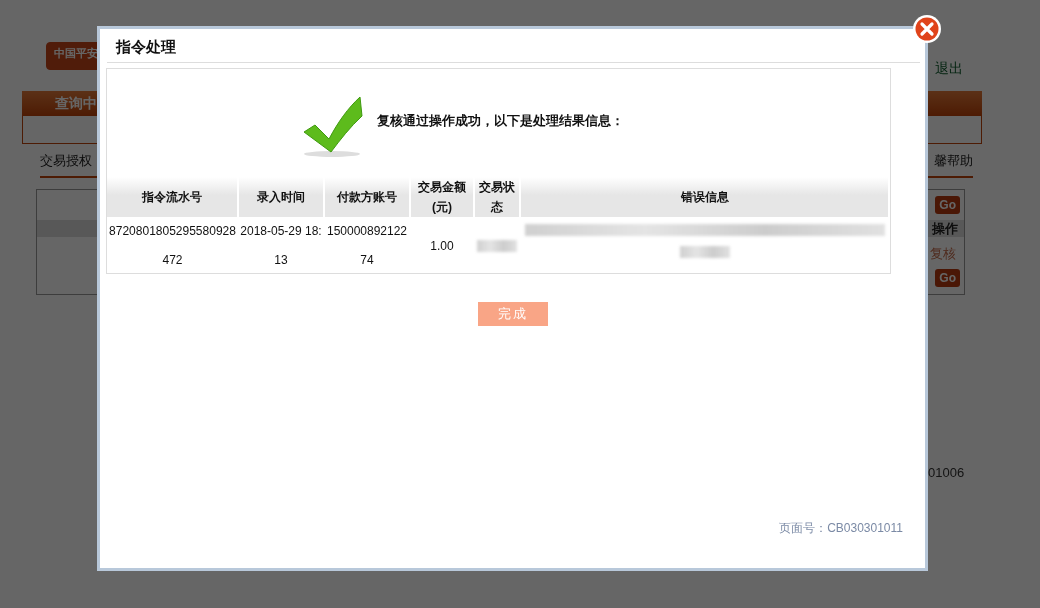 The image size is (1040, 608). What do you see at coordinates (172, 197) in the screenshot?
I see `column-header: 指令流水号` at bounding box center [172, 197].